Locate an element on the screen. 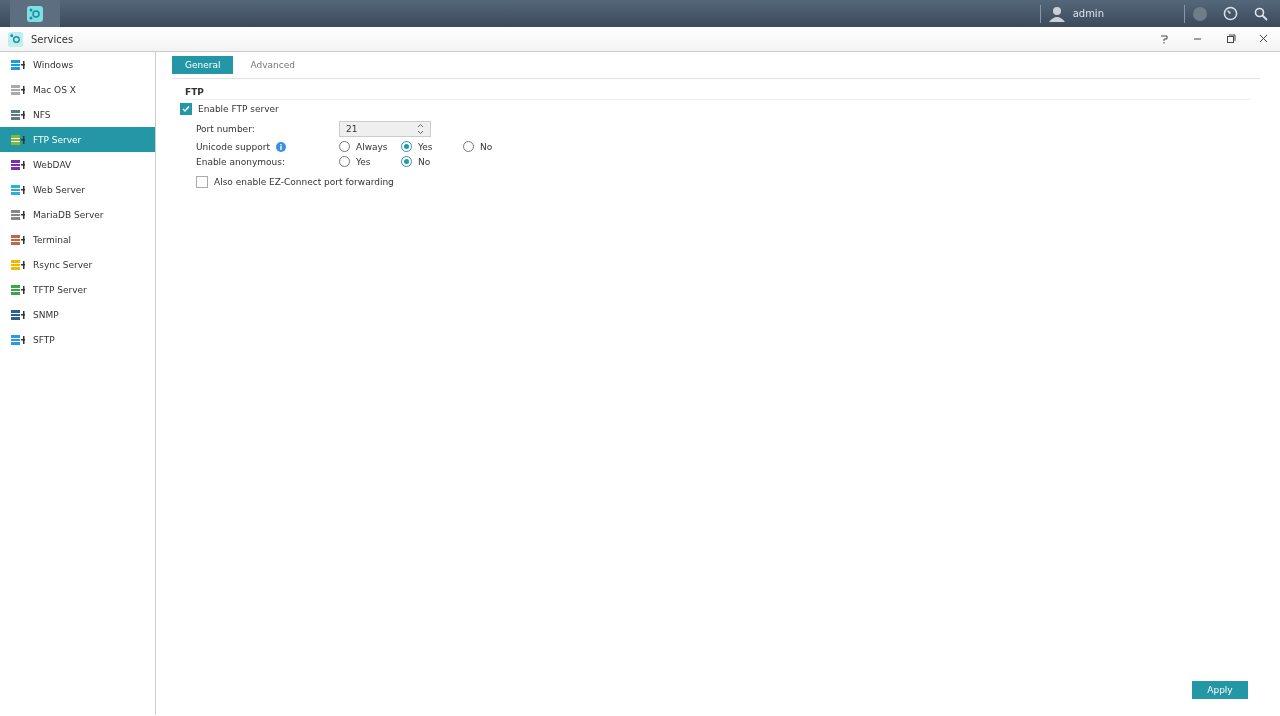  sidebar-item: Web Server is located at coordinates (77, 189).